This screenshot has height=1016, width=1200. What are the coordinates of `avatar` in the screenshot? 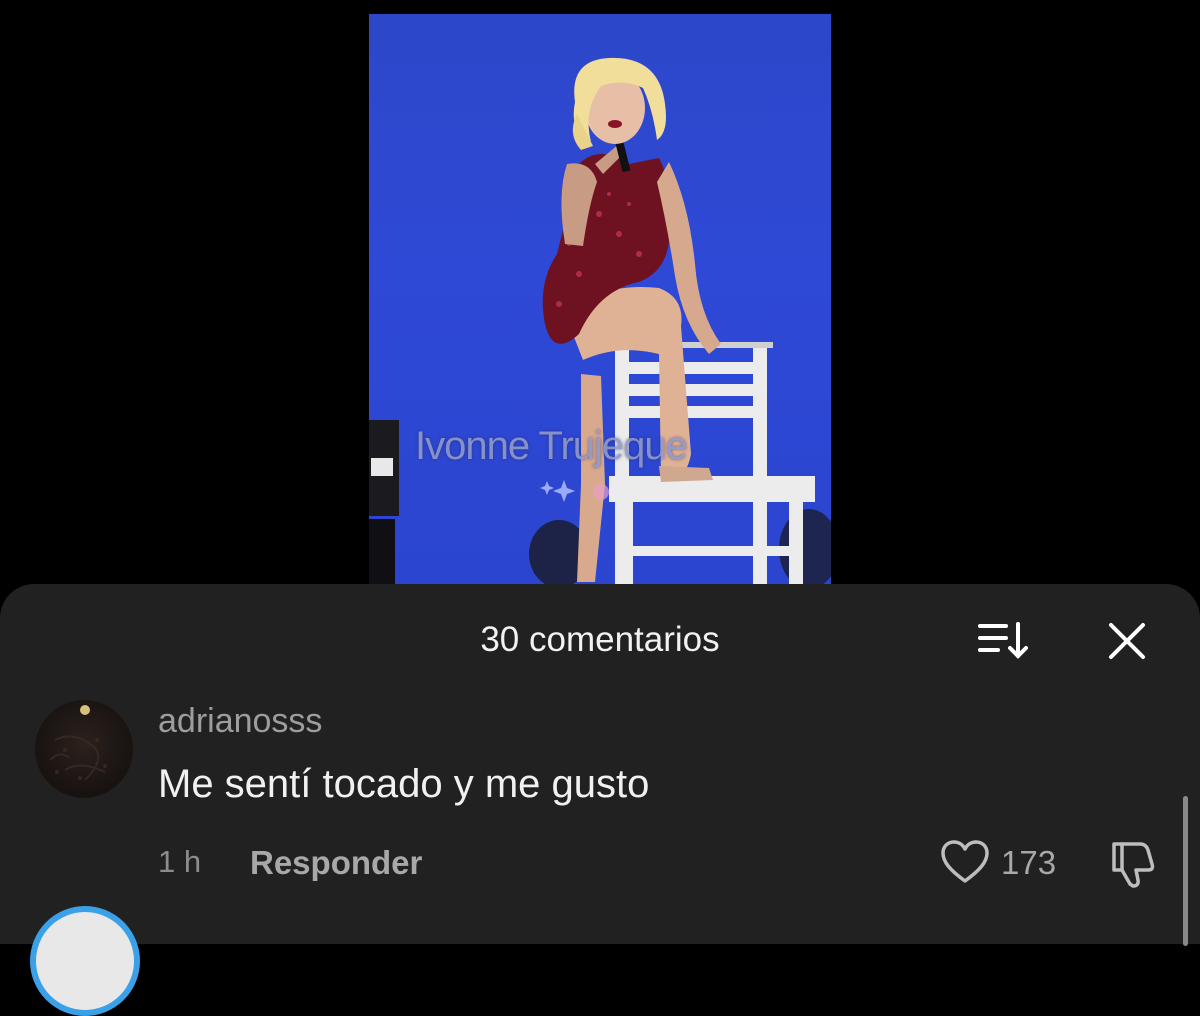 It's located at (84, 749).